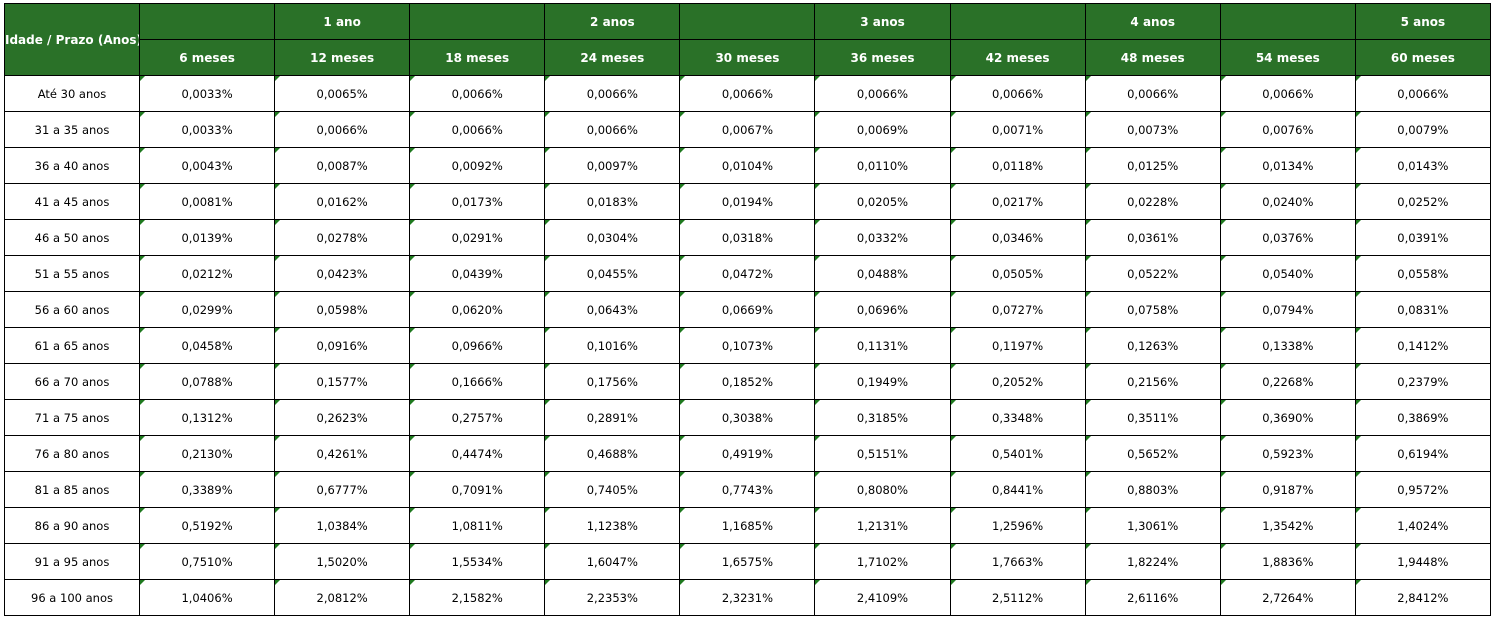 Image resolution: width=1493 pixels, height=617 pixels. I want to click on age-range-cell: 96 a 100 anos, so click(72, 597).